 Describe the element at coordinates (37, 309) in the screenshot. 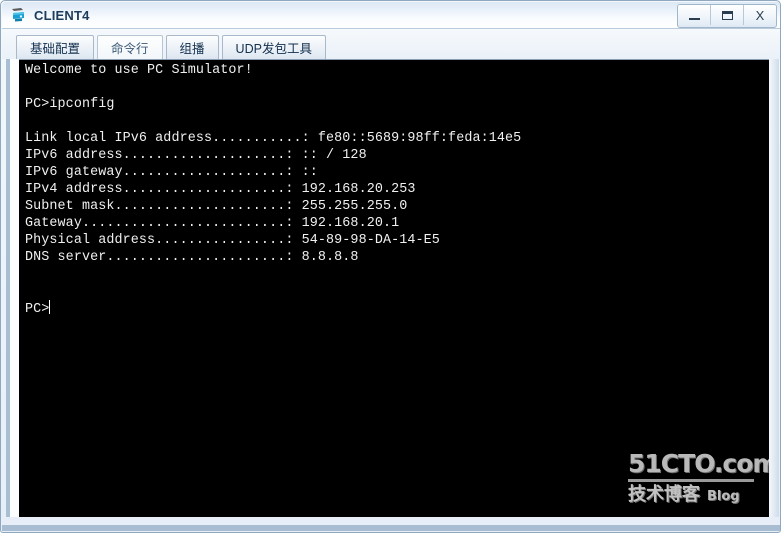

I see `terminal-prompt: PC>` at that location.